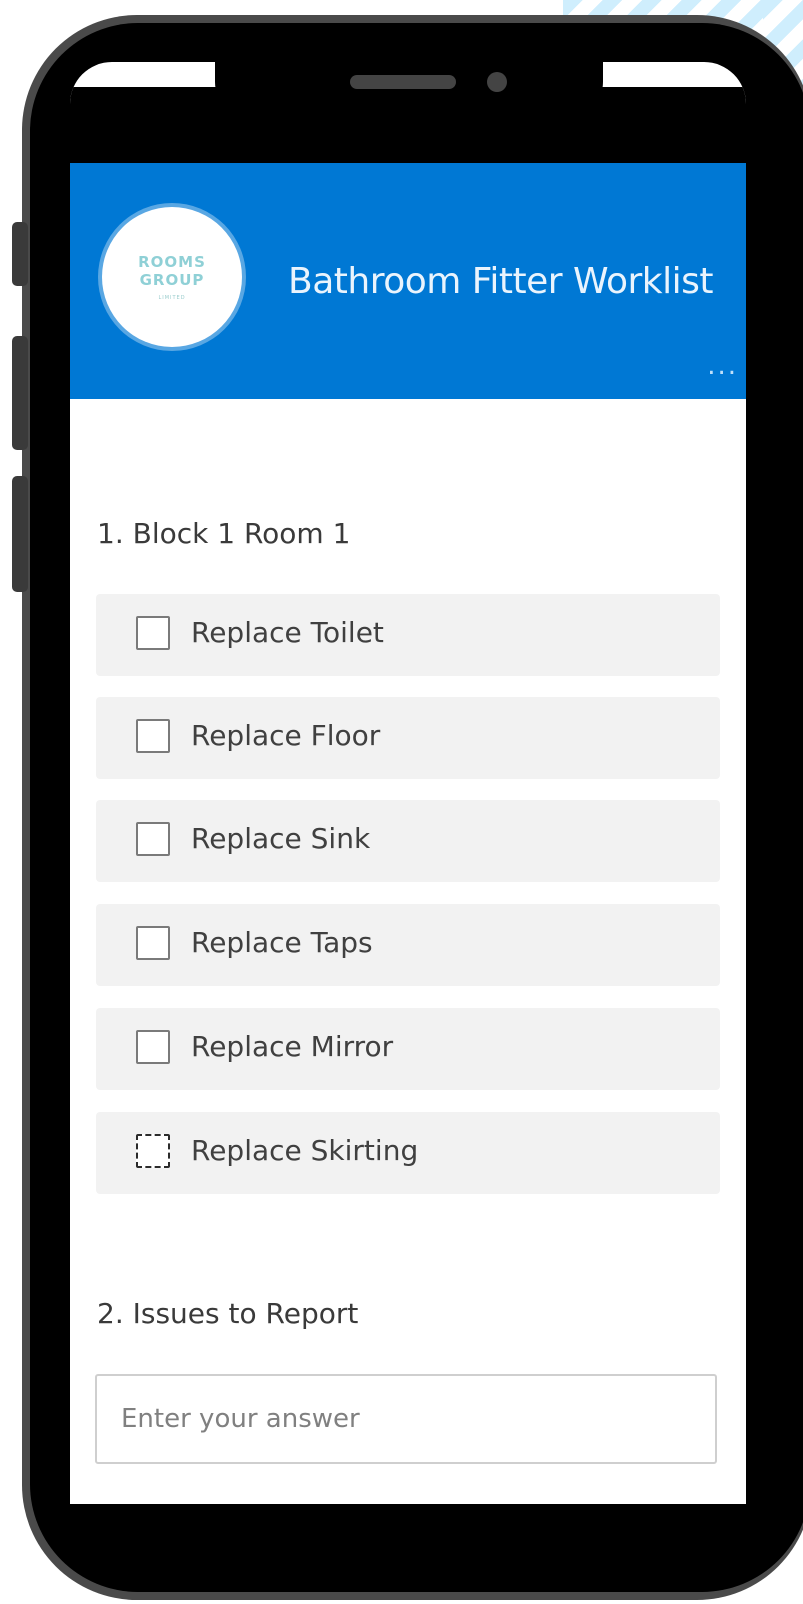 The width and height of the screenshot is (803, 1604). Describe the element at coordinates (20, 393) in the screenshot. I see `volume-up-button` at that location.